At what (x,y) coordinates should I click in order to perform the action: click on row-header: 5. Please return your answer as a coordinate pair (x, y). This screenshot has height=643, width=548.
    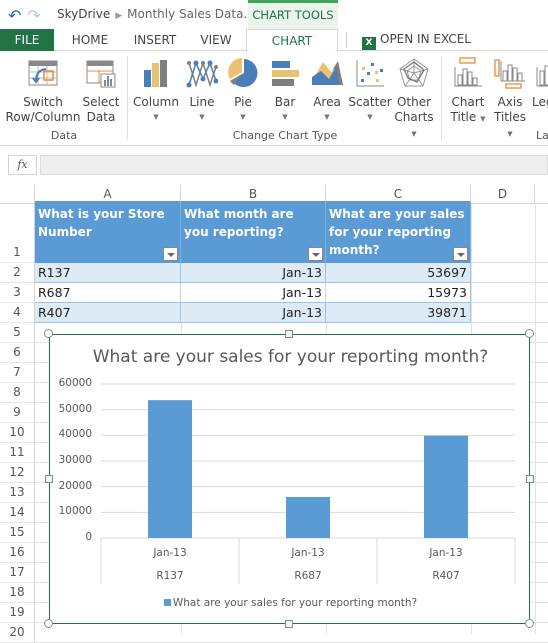
    Looking at the image, I should click on (17, 333).